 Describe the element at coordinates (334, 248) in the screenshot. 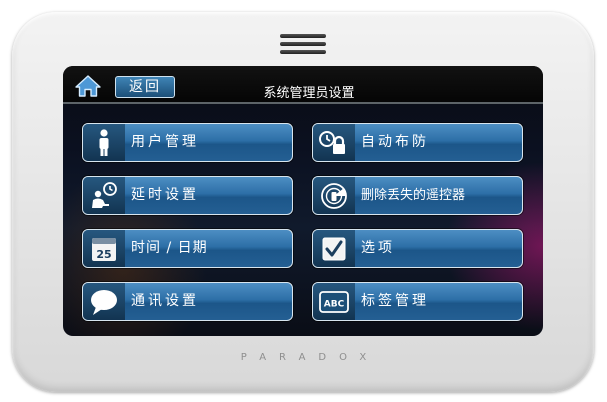

I see `checkbox-icon` at that location.